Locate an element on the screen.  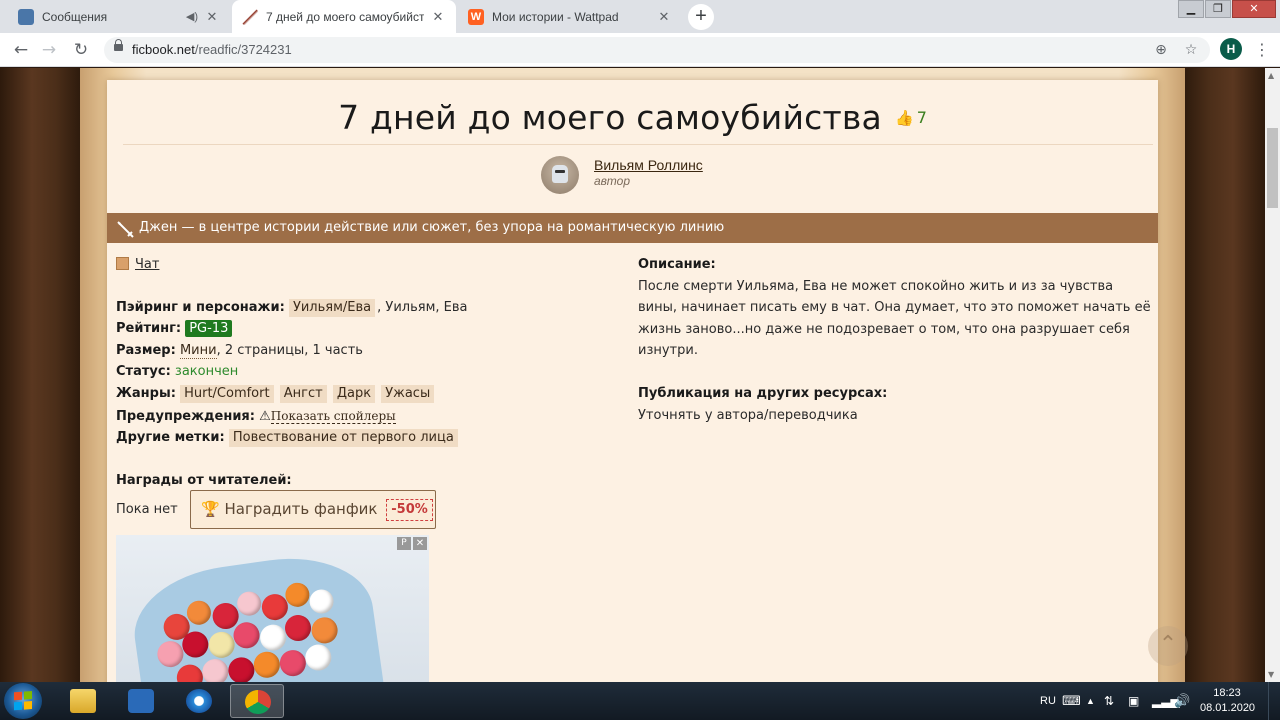
genre-chip: Hurt/Comfort is located at coordinates (227, 394).